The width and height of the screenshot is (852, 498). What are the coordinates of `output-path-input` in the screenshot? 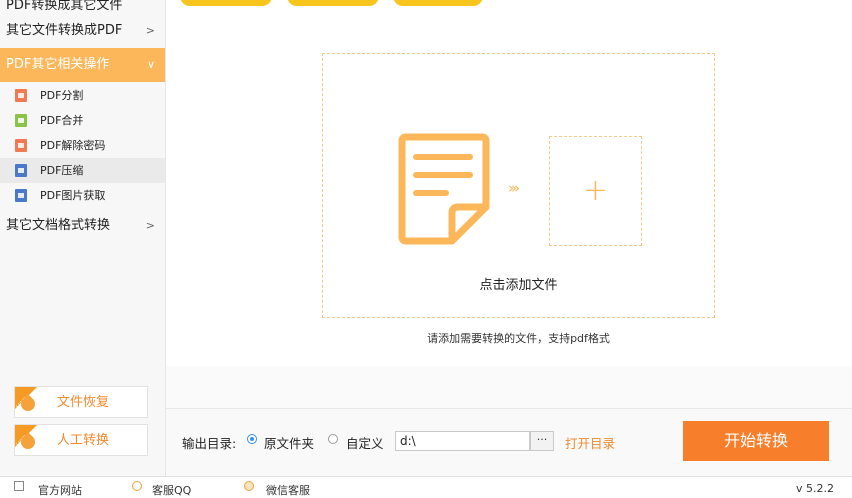 It's located at (462, 441).